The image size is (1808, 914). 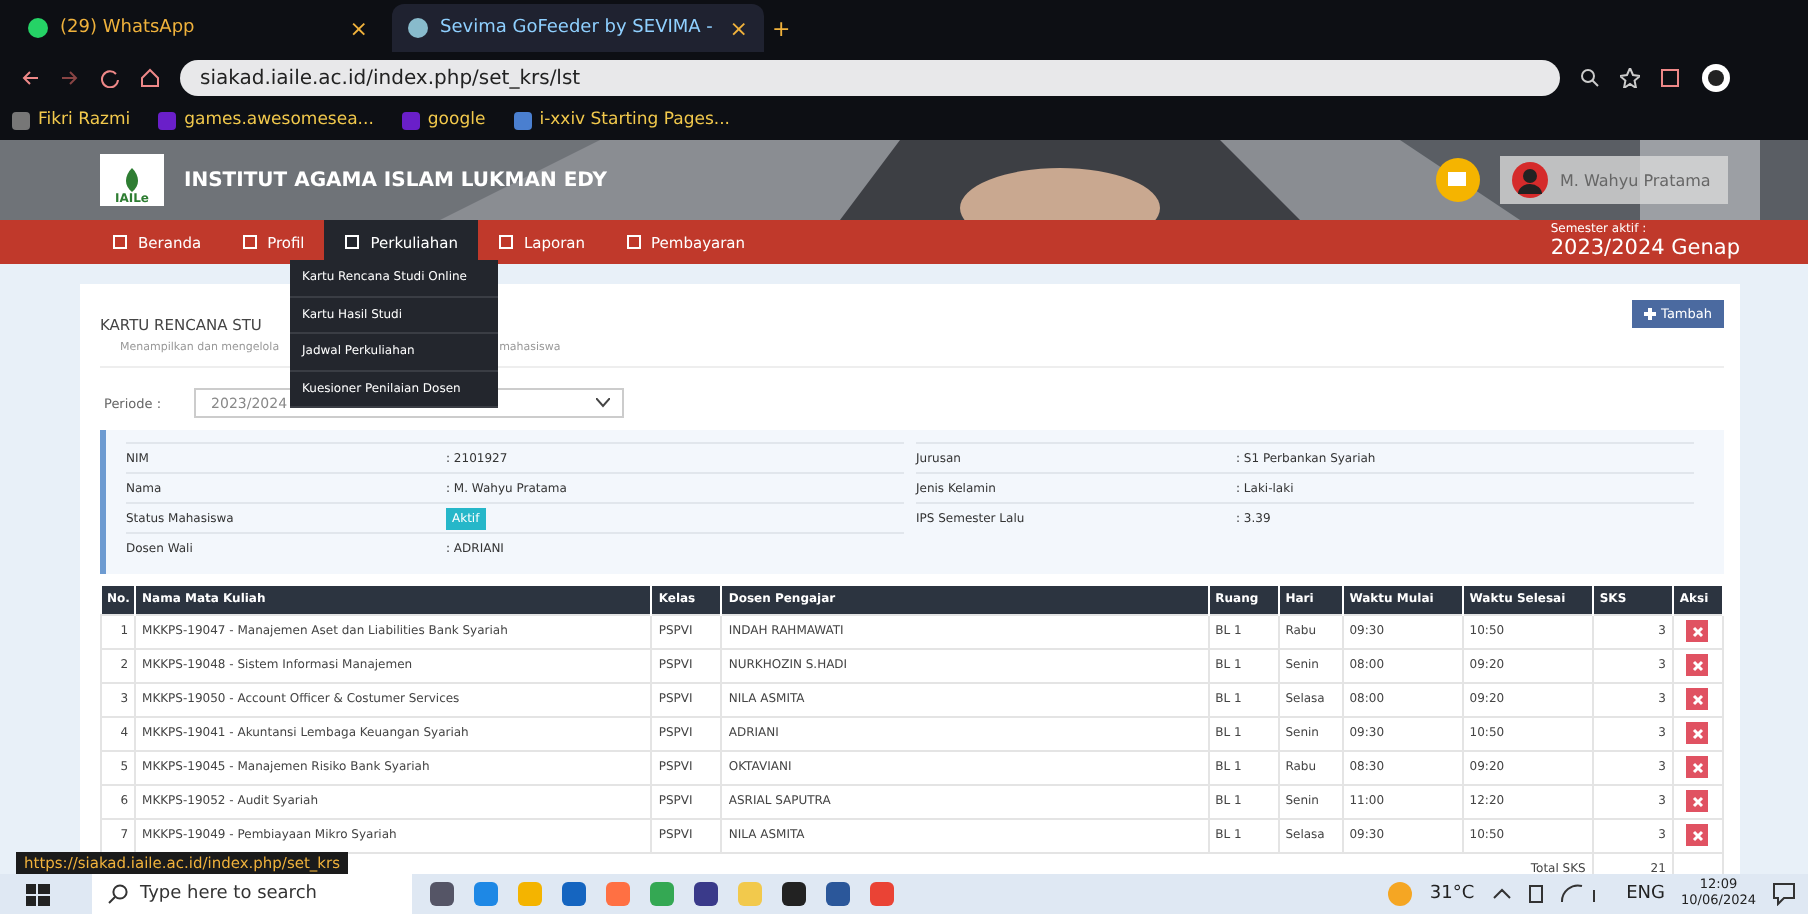 I want to click on address-field: siakad.iaile.ac.id/index.php/set_krs/lst, so click(x=870, y=78).